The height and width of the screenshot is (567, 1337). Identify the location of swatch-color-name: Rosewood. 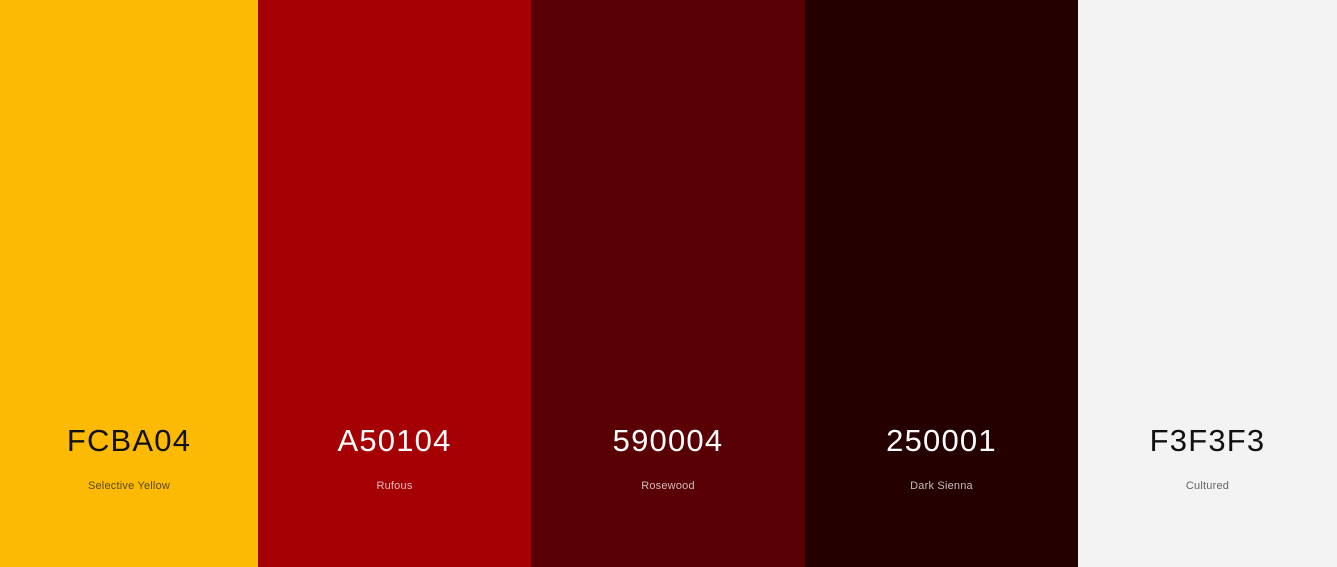
(668, 486).